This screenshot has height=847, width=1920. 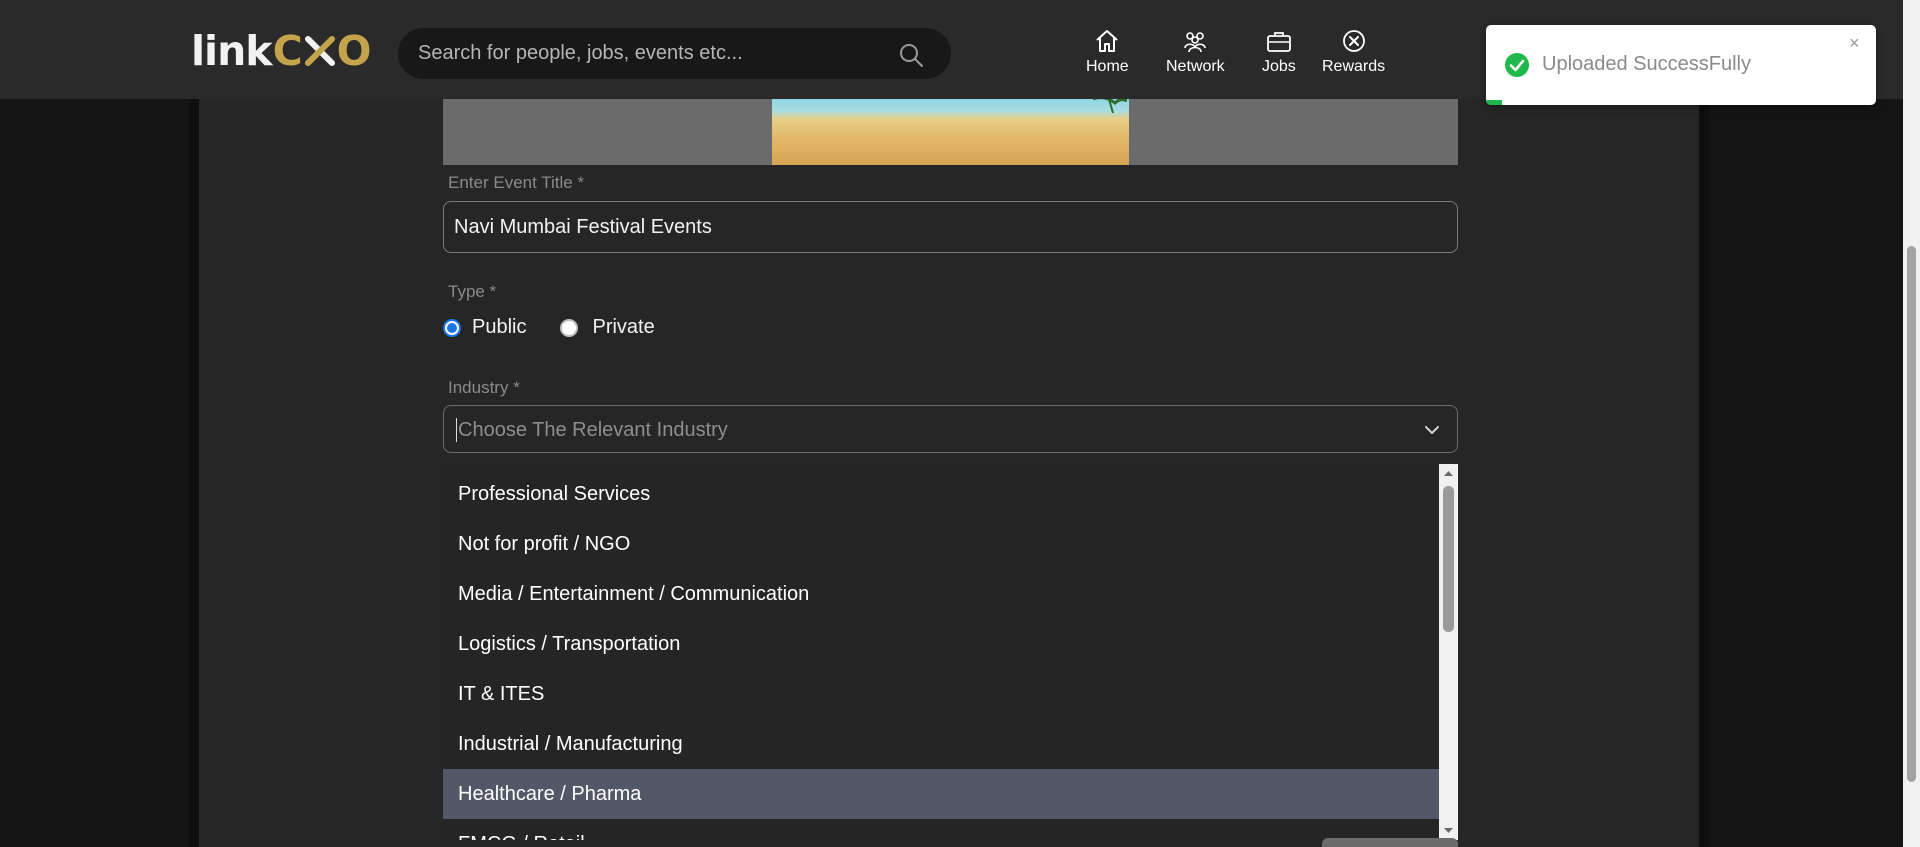 What do you see at coordinates (941, 544) in the screenshot?
I see `industry-option: Not for profit / NGO` at bounding box center [941, 544].